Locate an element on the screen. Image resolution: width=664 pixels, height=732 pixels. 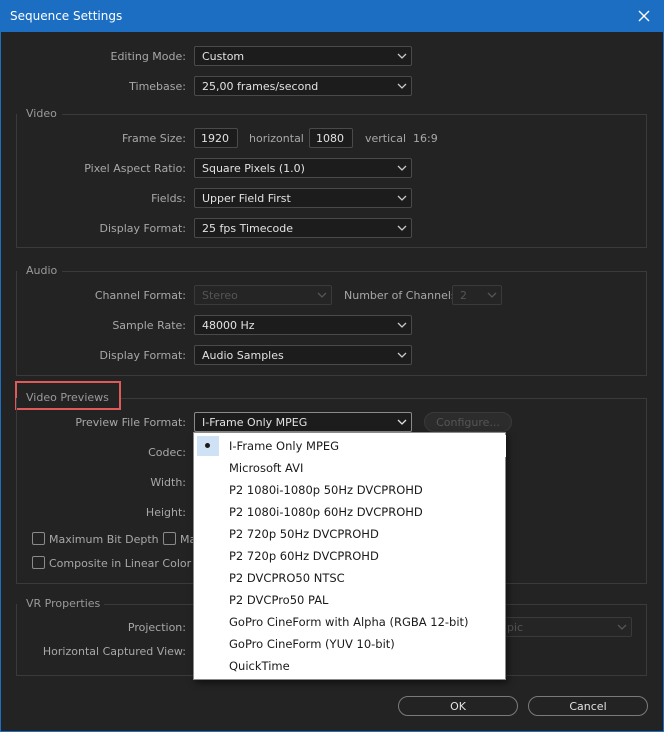
horizontal-label: horizontal is located at coordinates (276, 138).